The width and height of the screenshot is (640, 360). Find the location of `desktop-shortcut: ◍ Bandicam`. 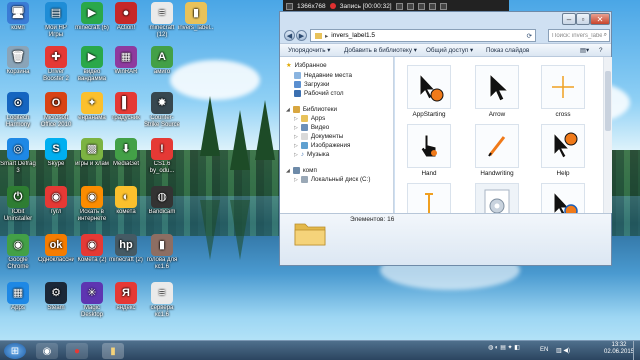

desktop-shortcut: ◍ Bandicam is located at coordinates (162, 201).